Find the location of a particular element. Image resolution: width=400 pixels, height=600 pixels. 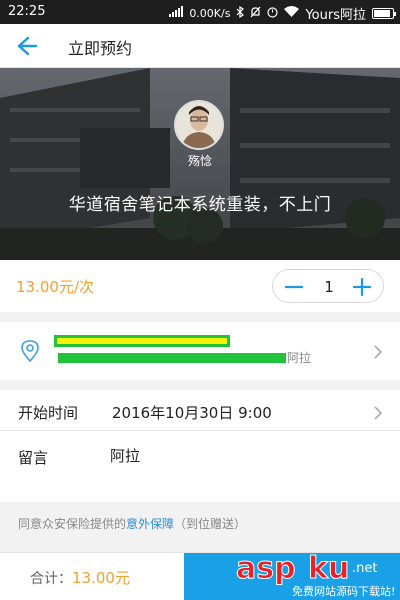

svg-text: ku is located at coordinates (328, 568).